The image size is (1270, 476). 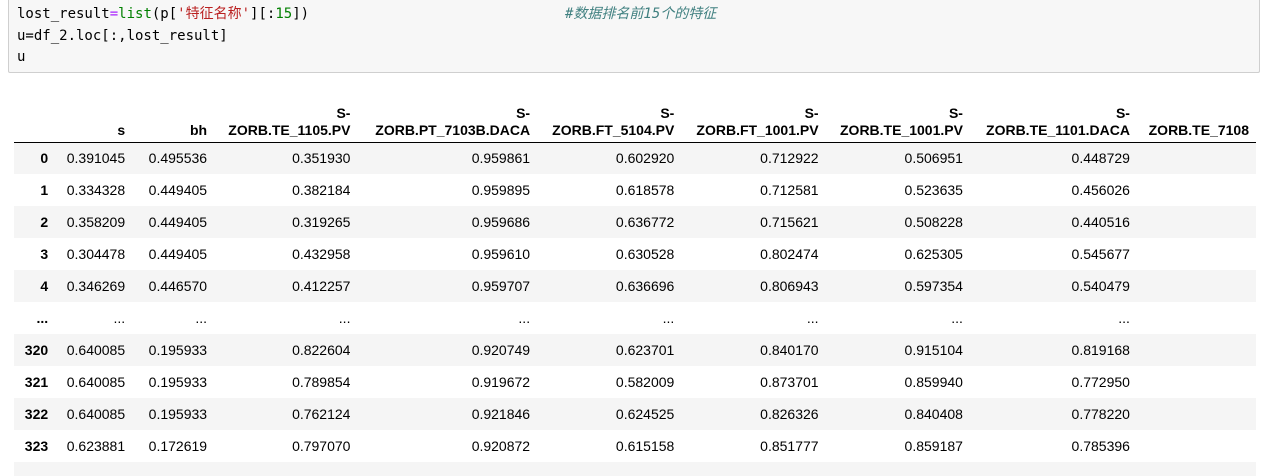 I want to click on code-variable: lost_result, so click(x=63, y=14).